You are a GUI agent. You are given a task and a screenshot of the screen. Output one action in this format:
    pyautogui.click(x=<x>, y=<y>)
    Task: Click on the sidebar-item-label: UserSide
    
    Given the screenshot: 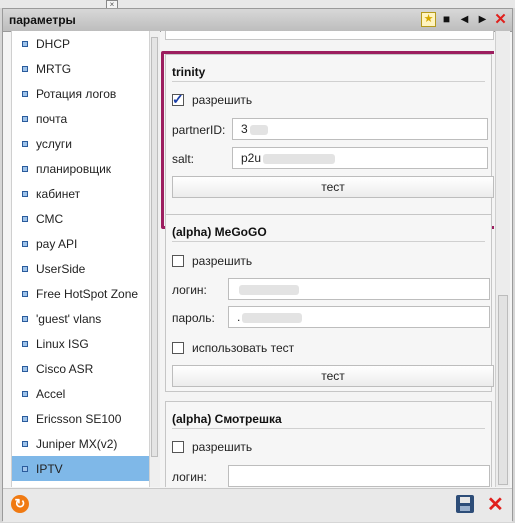 What is the action you would take?
    pyautogui.click(x=61, y=268)
    